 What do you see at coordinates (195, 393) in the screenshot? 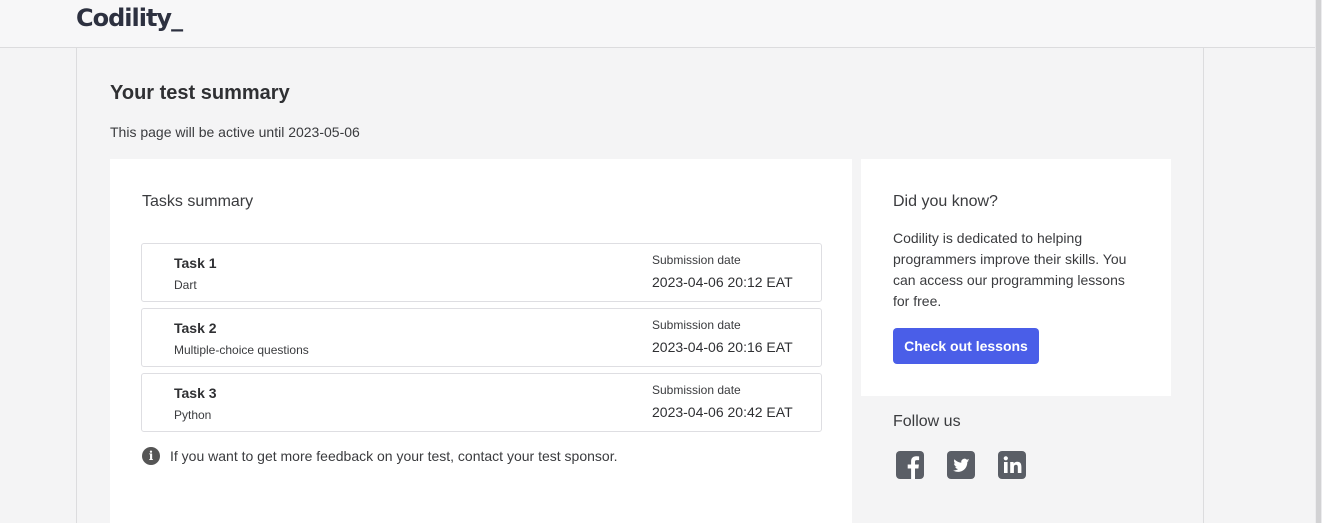
I see `task-name: Task 3` at bounding box center [195, 393].